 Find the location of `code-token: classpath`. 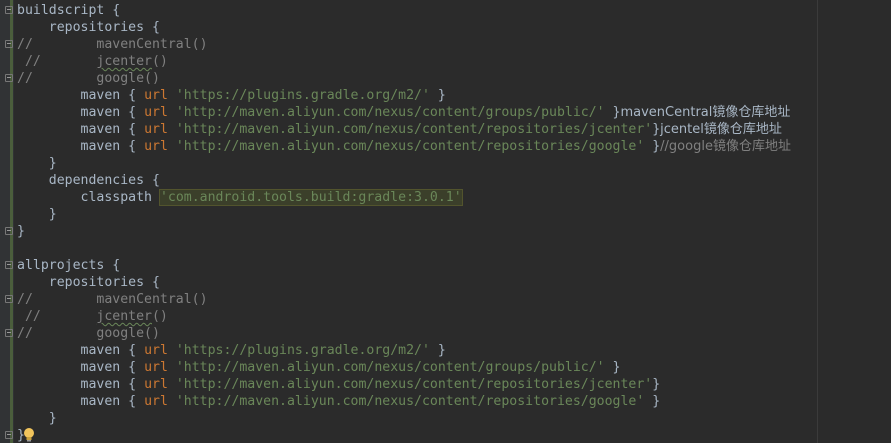

code-token: classpath is located at coordinates (120, 197).